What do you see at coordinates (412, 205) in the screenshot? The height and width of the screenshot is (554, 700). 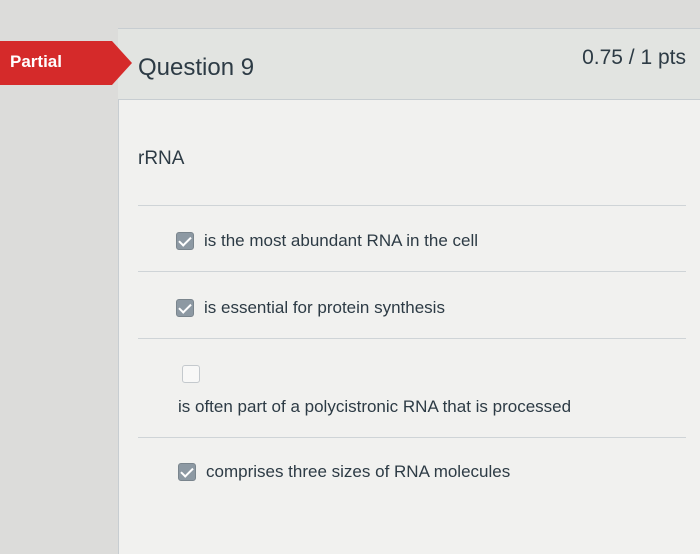 I see `divider-prompt` at bounding box center [412, 205].